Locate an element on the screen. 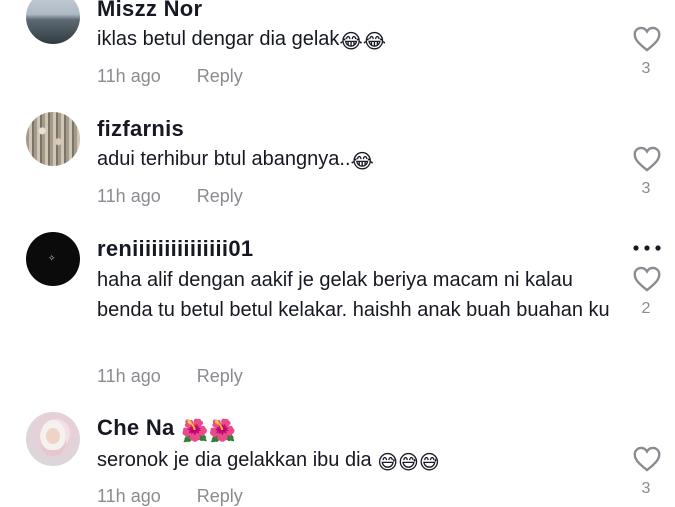  comment-text: iklas betul dengar dia gelak😂😂 is located at coordinates (357, 40).